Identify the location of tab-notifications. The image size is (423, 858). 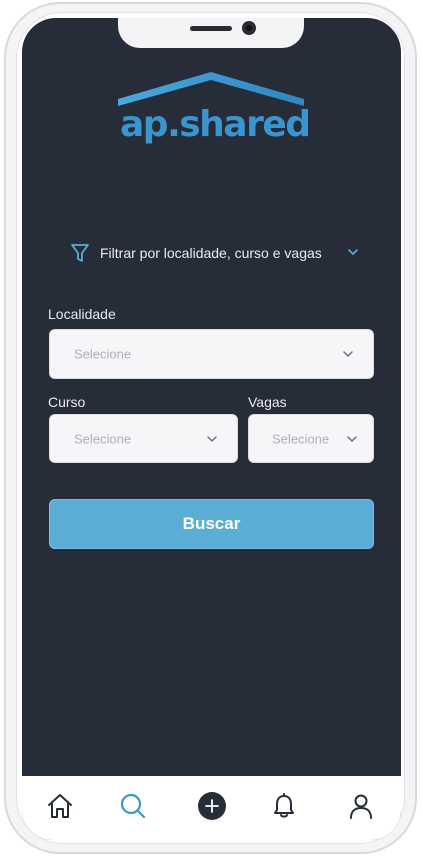
(284, 806).